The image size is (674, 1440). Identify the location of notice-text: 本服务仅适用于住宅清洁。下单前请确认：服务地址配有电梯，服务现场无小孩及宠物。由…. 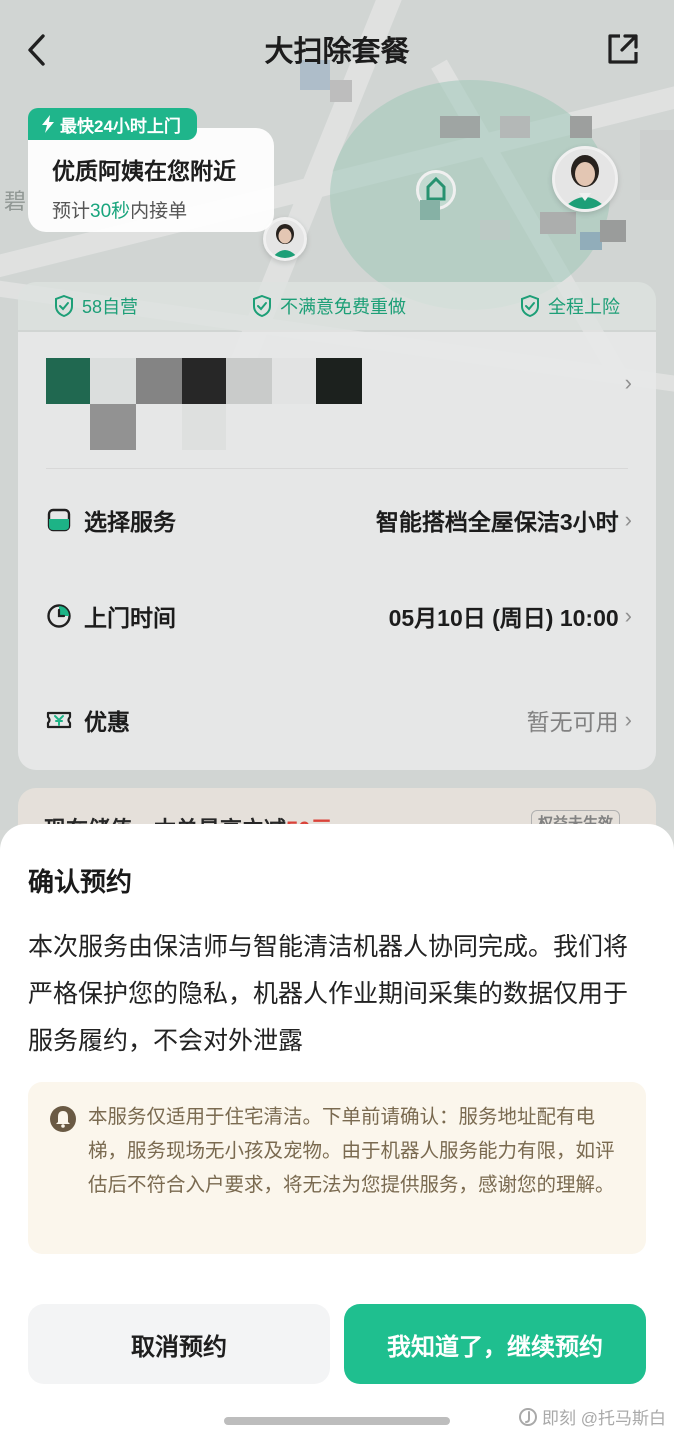
(351, 1151).